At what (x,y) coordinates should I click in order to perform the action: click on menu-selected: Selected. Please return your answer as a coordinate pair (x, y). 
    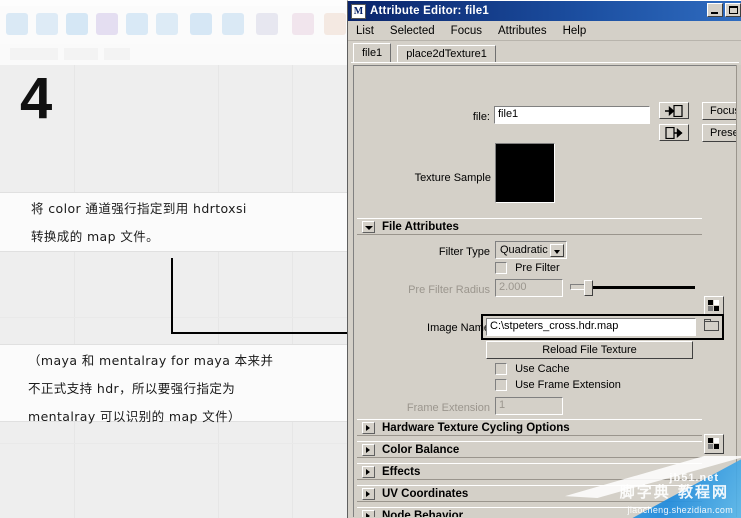
    Looking at the image, I should click on (416, 31).